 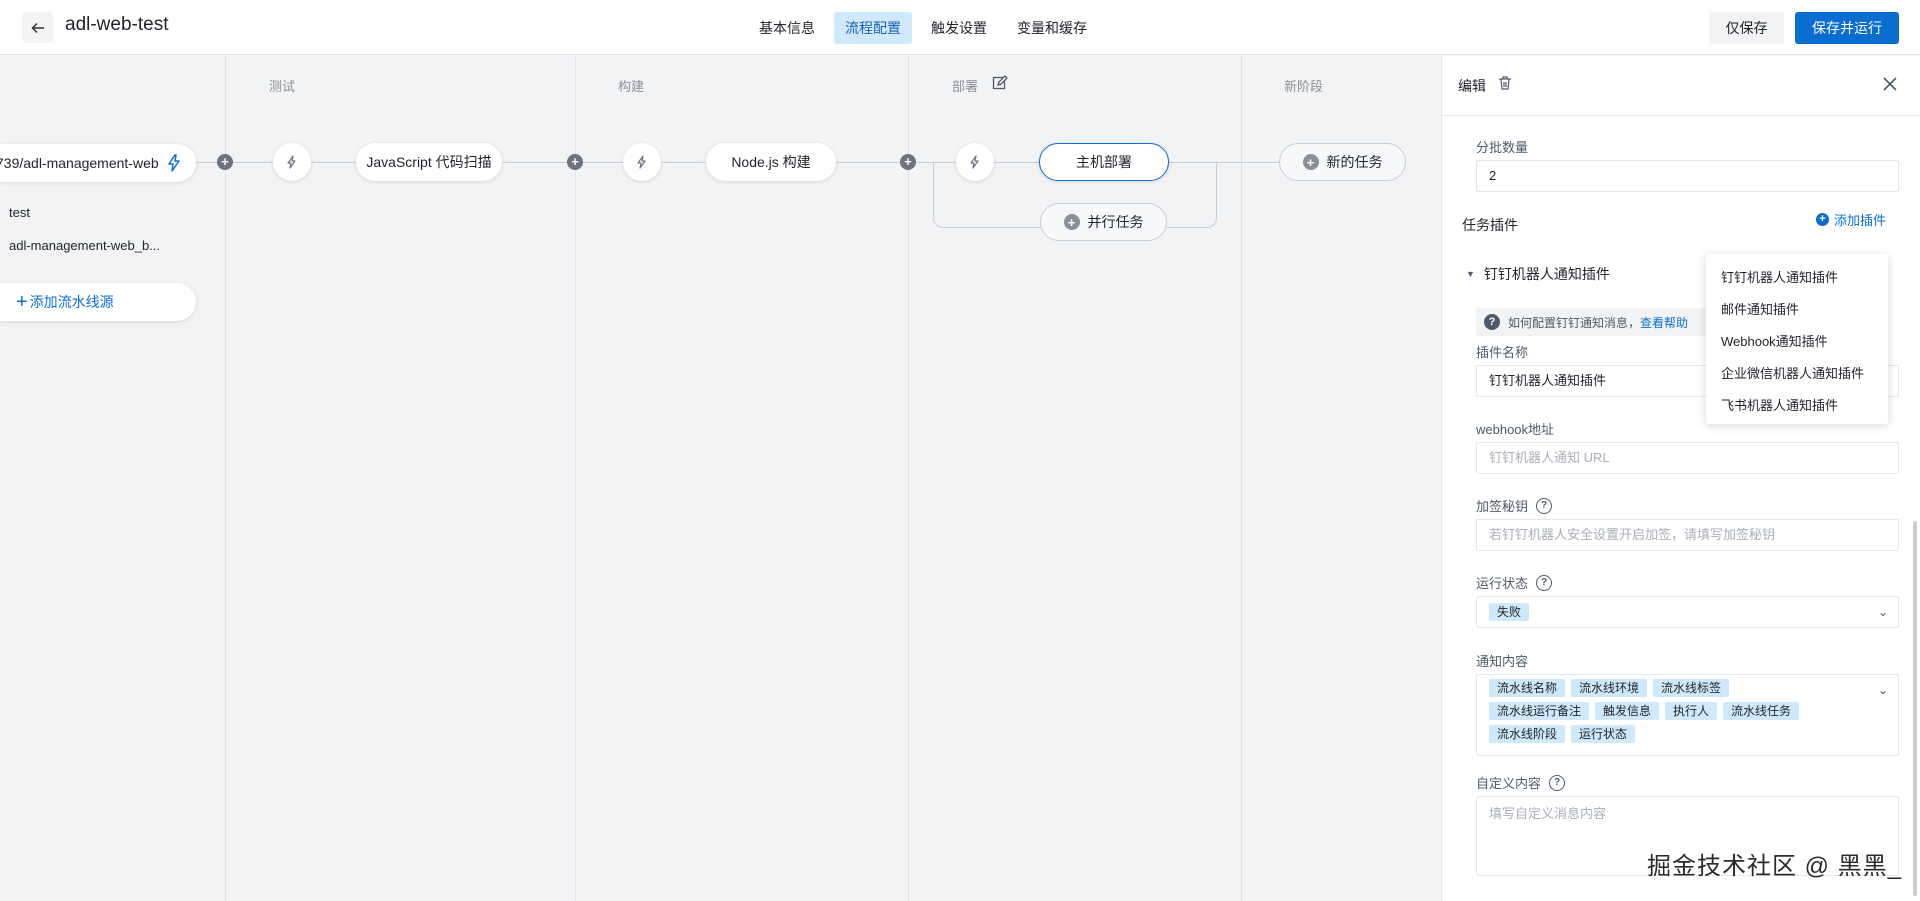 What do you see at coordinates (1052, 28) in the screenshot?
I see `tab-variables-cache: 变量和缓存` at bounding box center [1052, 28].